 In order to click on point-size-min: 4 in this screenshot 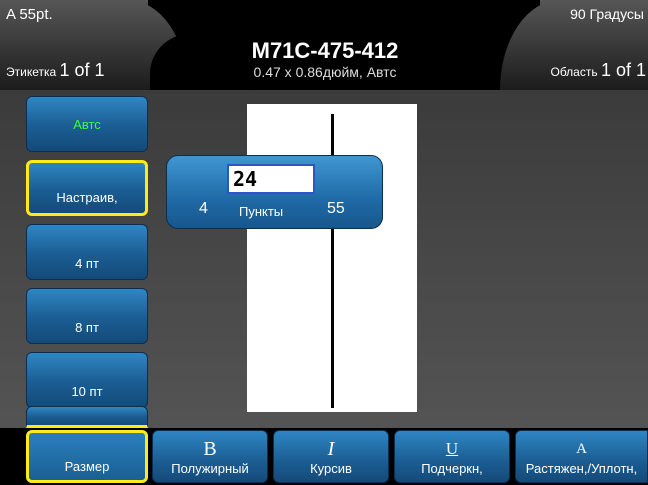, I will do `click(203, 208)`.